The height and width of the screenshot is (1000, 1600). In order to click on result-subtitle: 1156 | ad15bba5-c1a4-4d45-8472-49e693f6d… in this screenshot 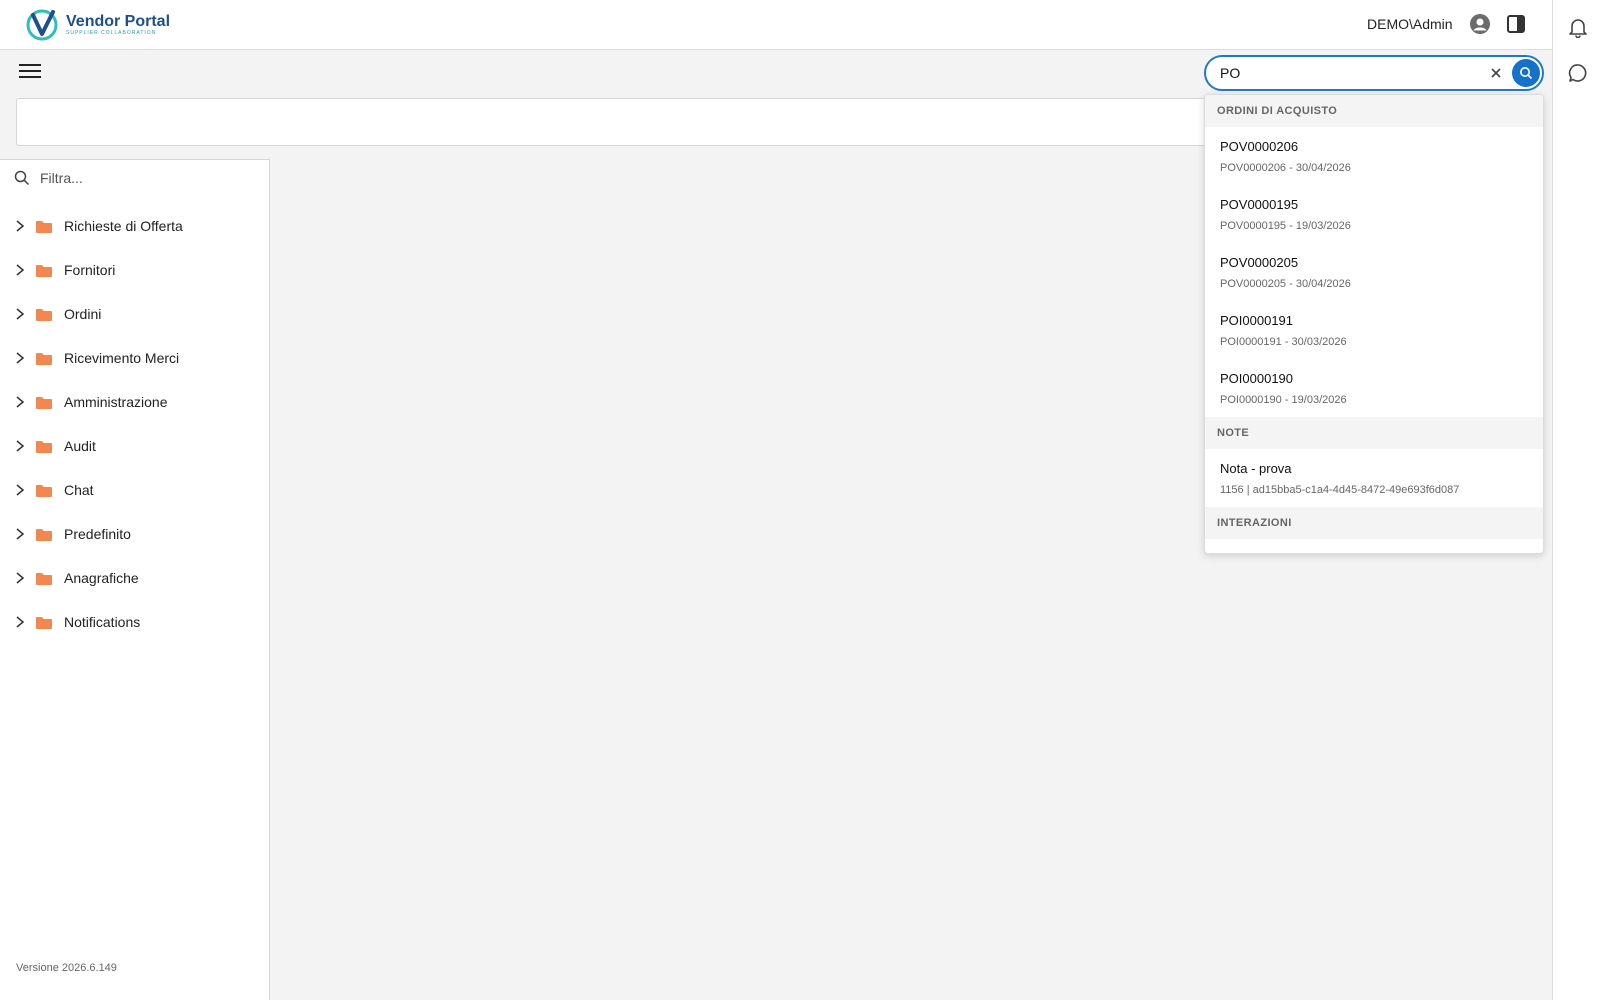, I will do `click(1340, 490)`.